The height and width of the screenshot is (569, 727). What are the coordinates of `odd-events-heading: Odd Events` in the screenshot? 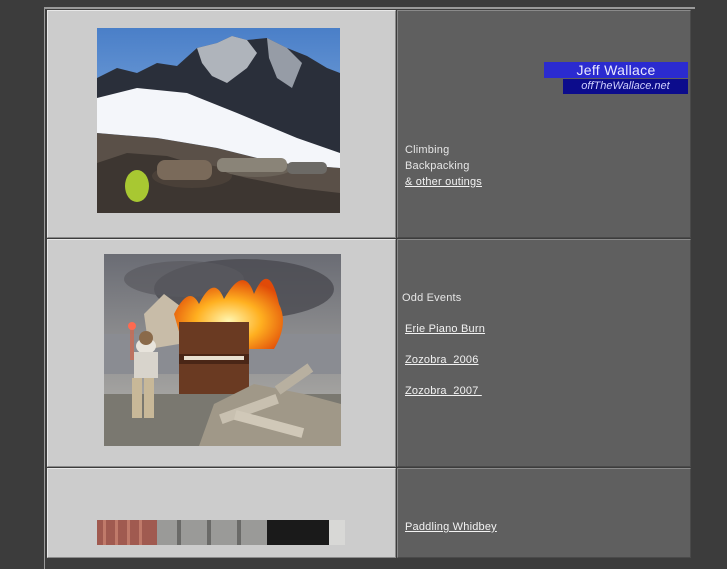 It's located at (432, 298).